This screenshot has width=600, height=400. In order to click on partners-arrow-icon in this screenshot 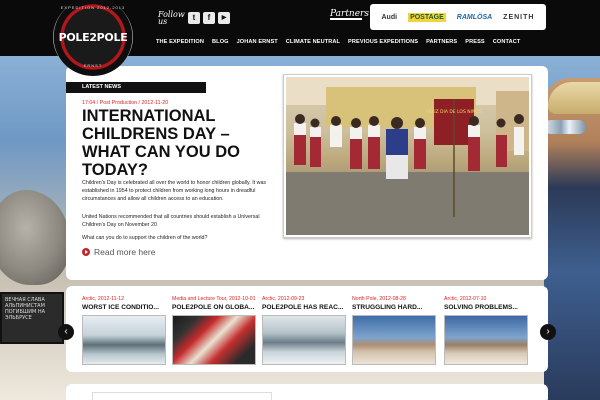, I will do `click(346, 19)`.